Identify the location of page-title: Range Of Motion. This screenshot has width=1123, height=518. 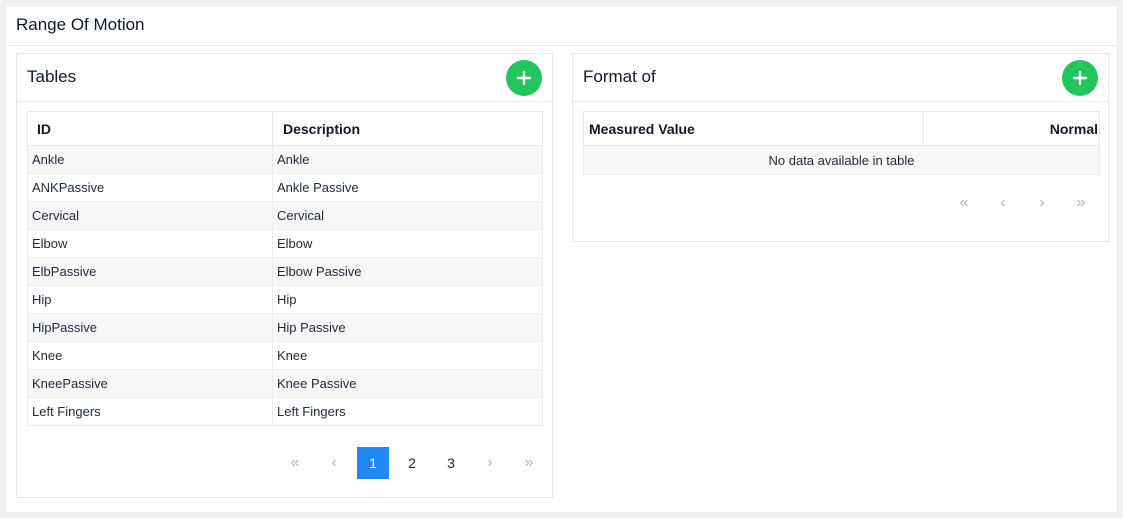
(80, 24).